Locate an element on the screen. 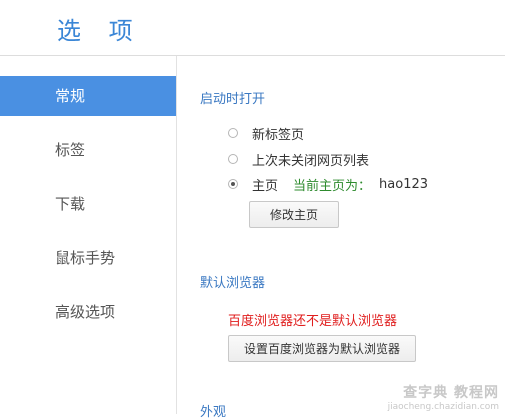 This screenshot has width=505, height=420. page-title: 选 项 is located at coordinates (100, 31).